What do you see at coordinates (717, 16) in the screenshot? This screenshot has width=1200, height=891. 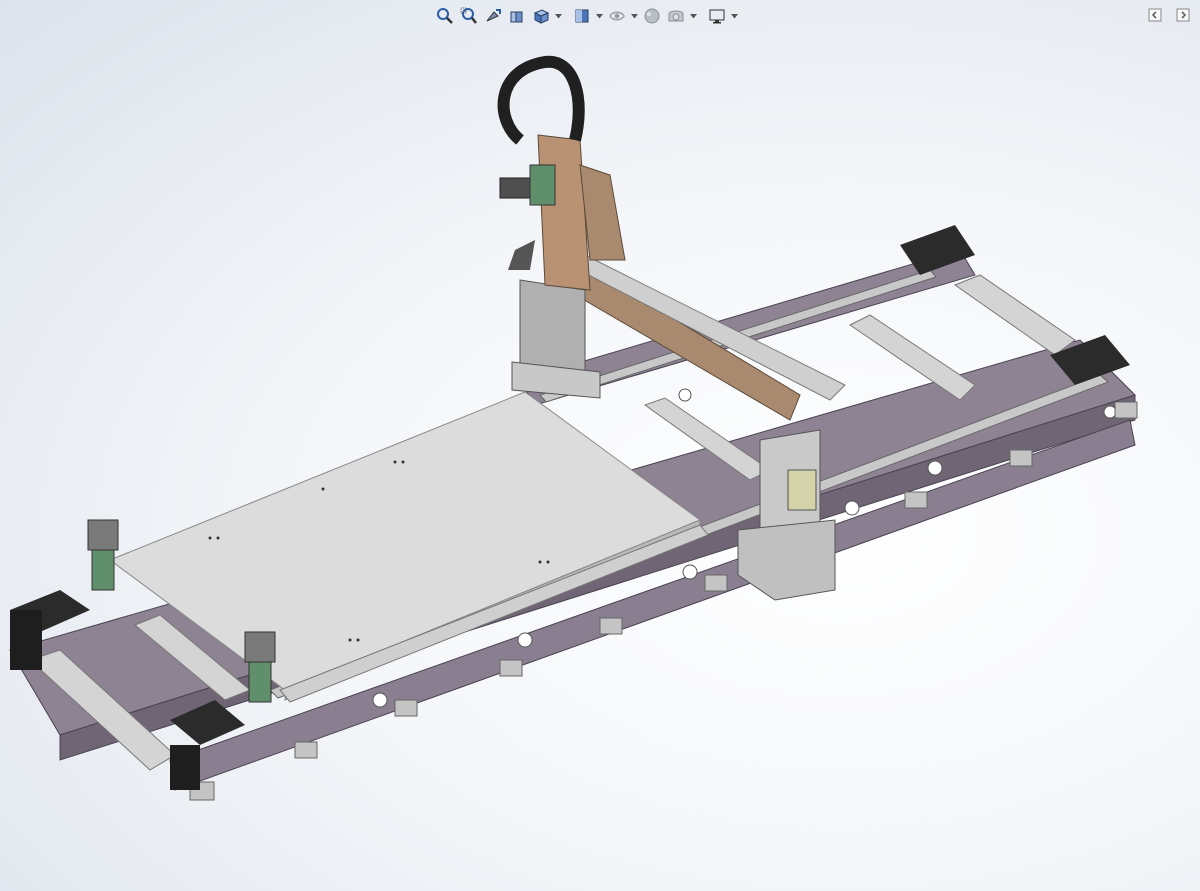 I see `view-settings-icon` at bounding box center [717, 16].